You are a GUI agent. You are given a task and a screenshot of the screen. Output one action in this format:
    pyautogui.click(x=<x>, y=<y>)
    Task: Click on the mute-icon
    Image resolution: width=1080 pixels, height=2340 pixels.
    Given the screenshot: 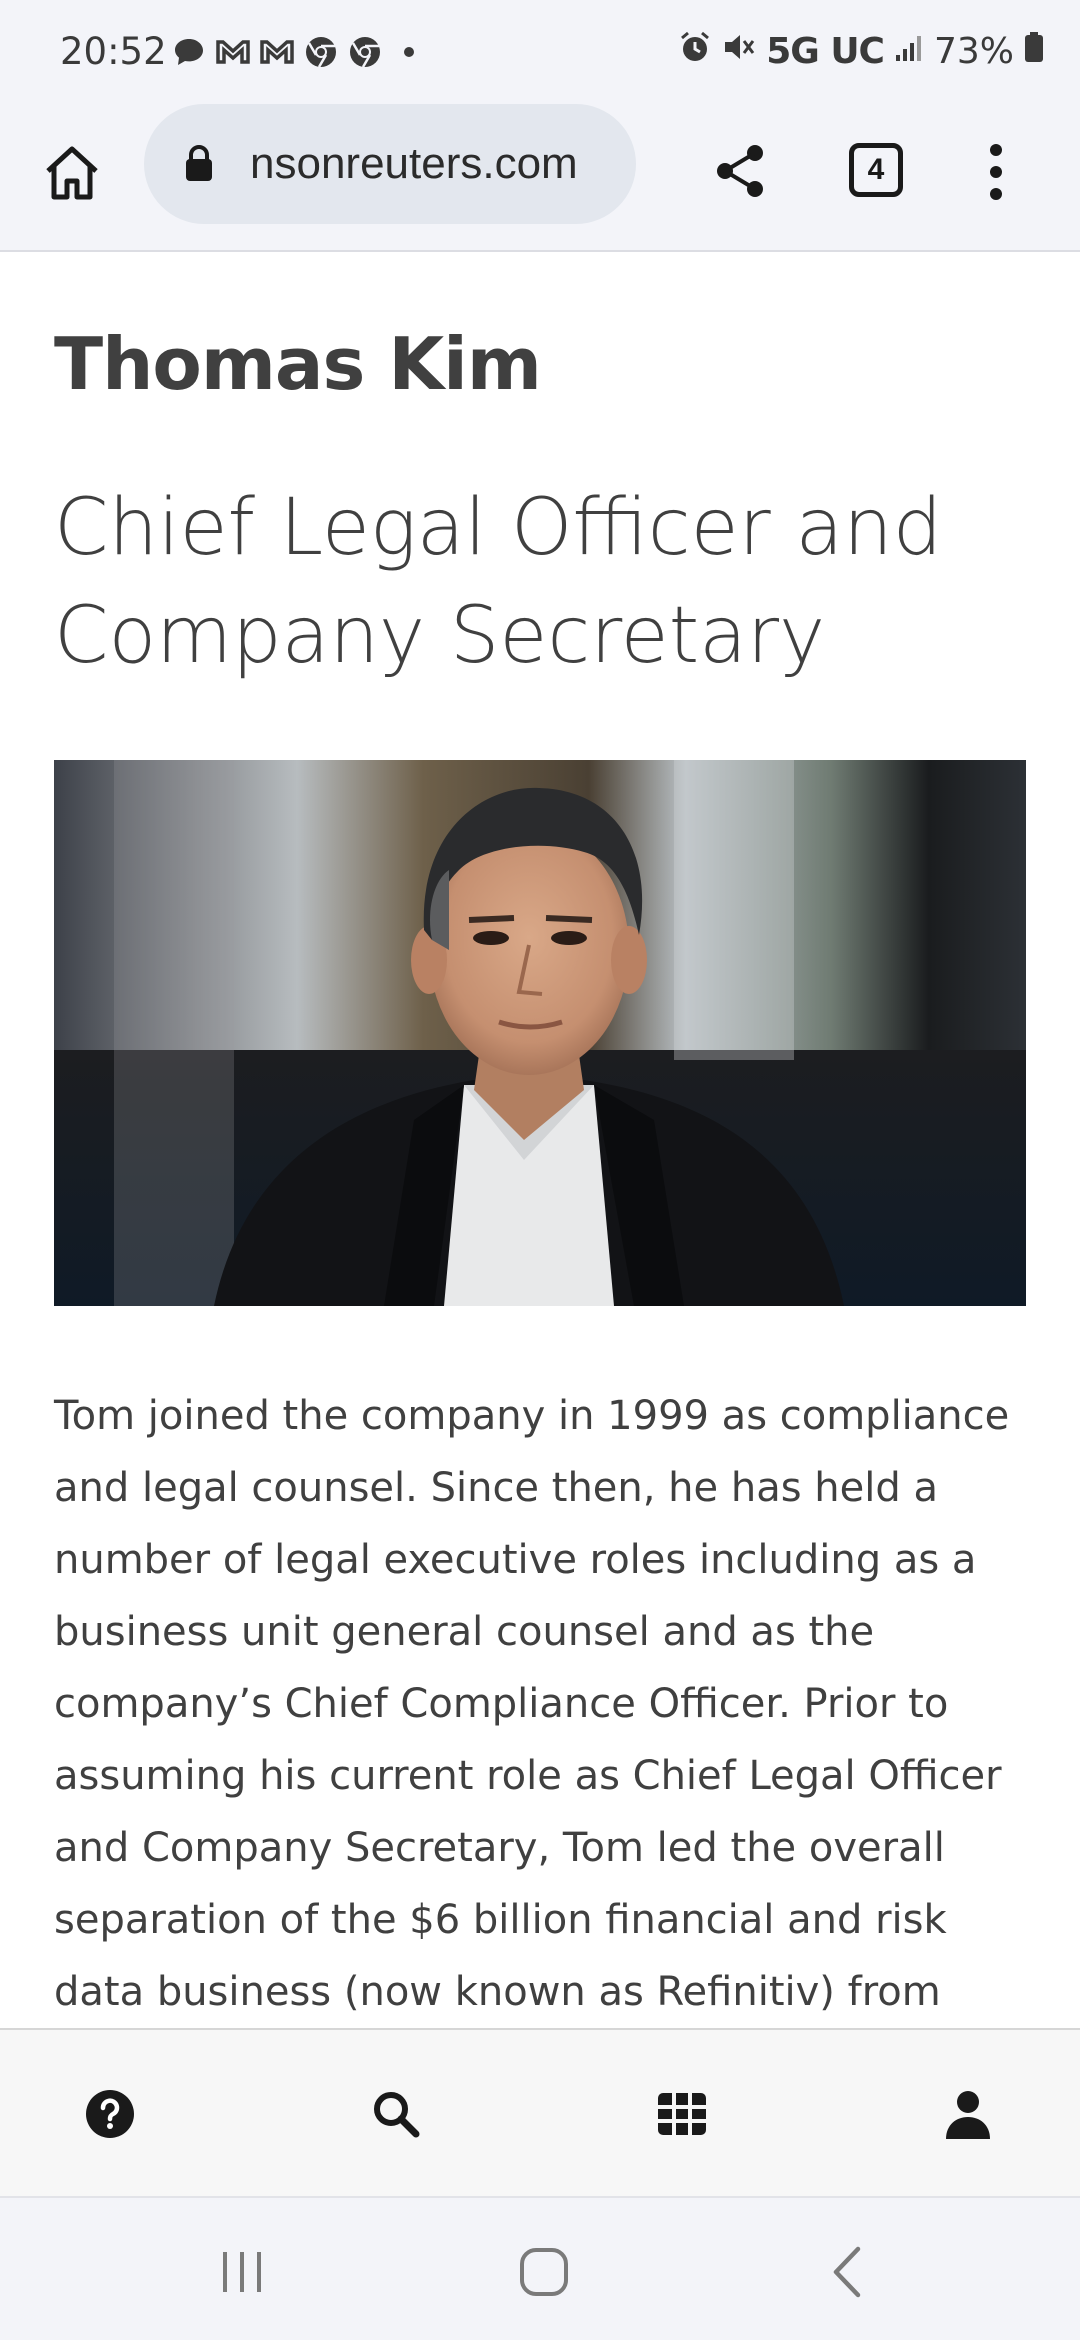 What is the action you would take?
    pyautogui.click(x=739, y=51)
    